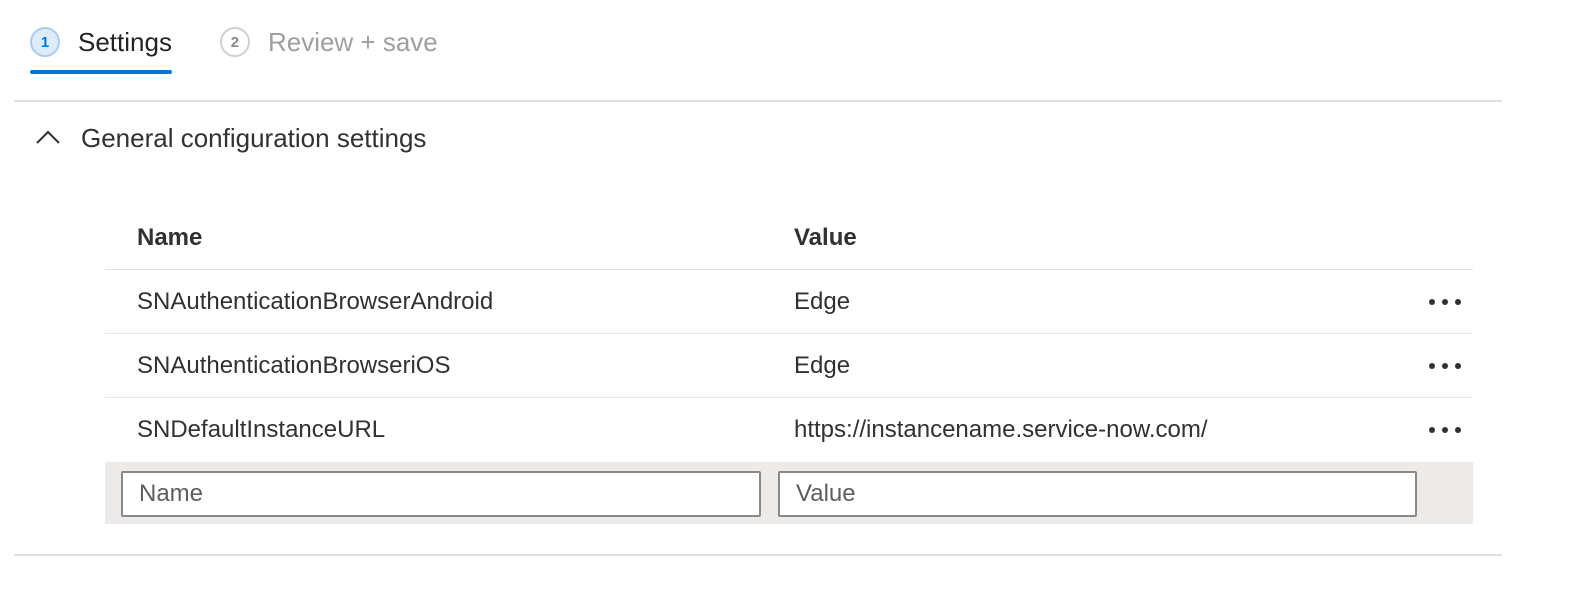  What do you see at coordinates (758, 101) in the screenshot?
I see `top-divider` at bounding box center [758, 101].